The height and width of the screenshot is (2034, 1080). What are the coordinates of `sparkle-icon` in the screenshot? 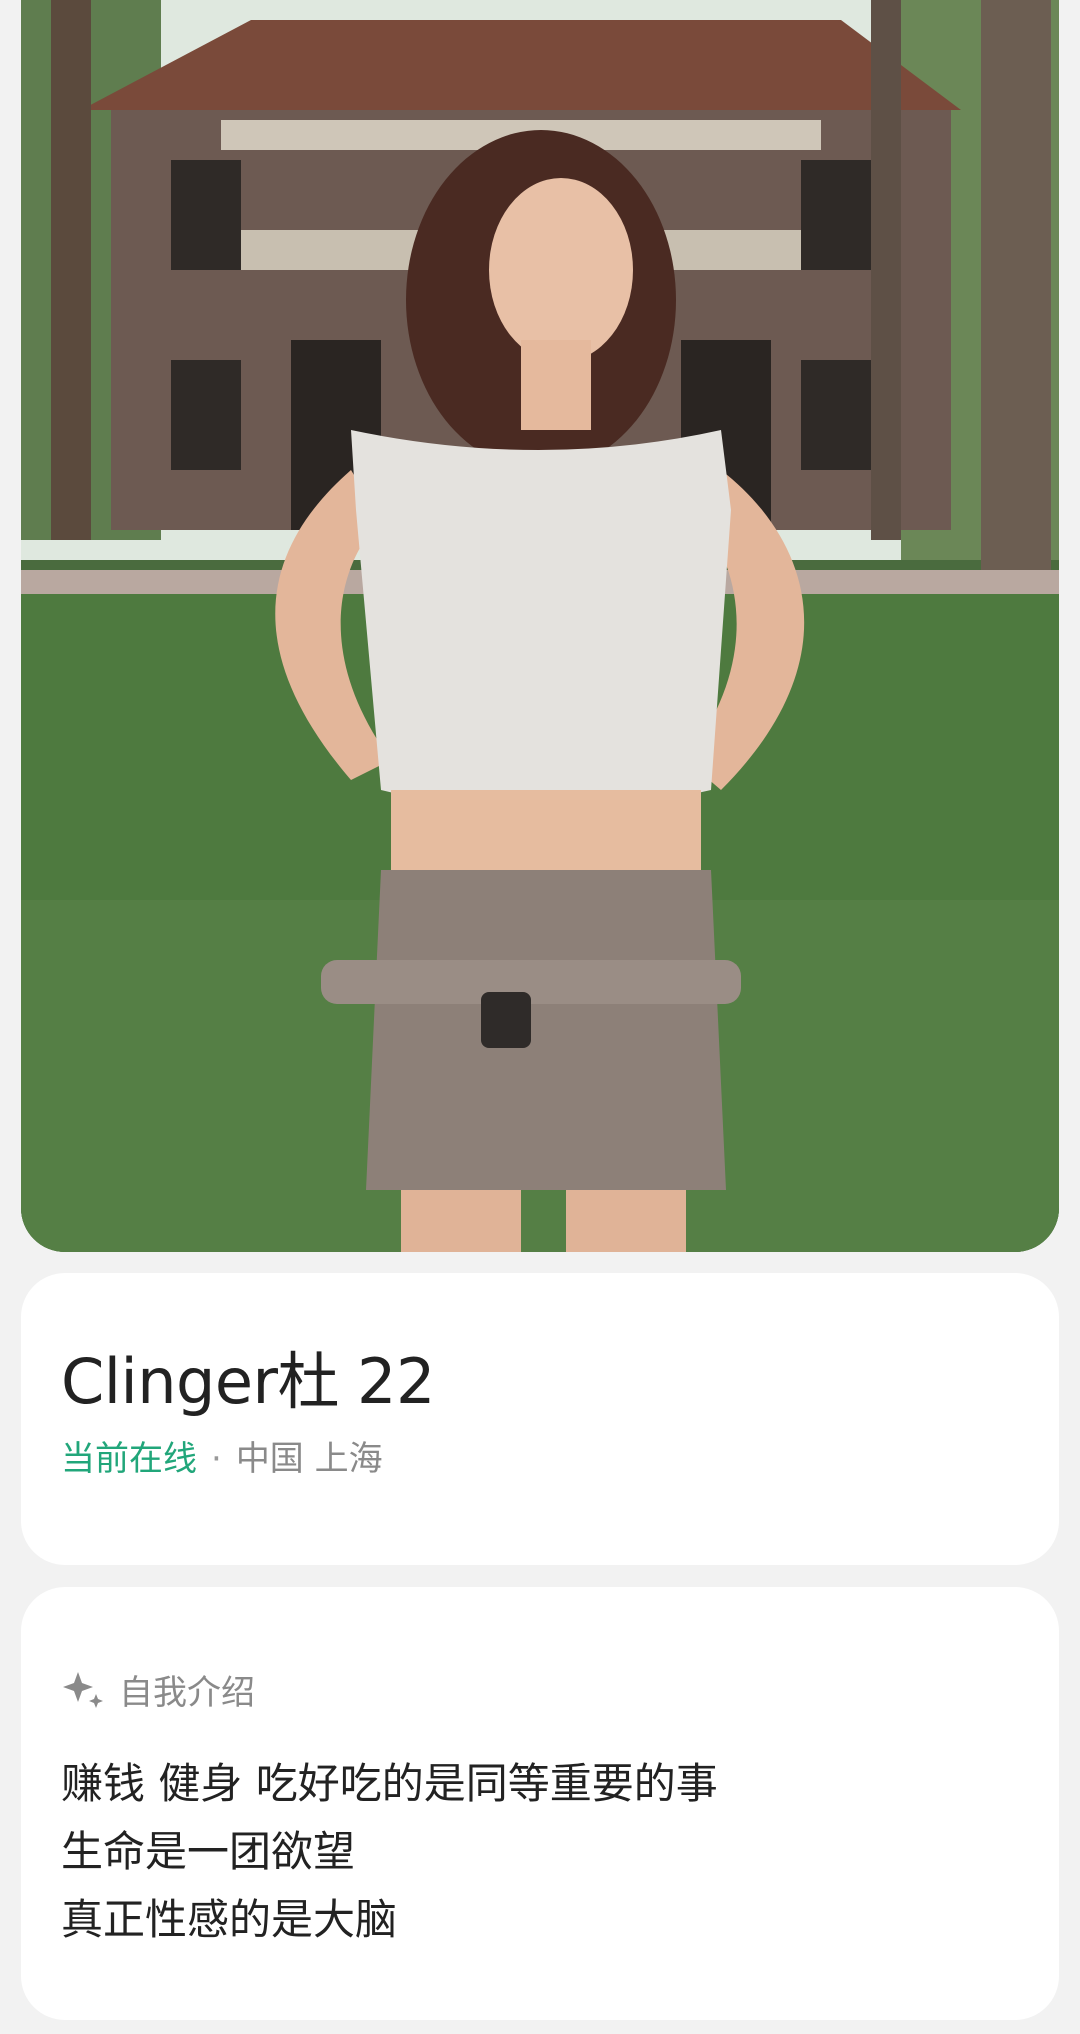 It's located at (83, 1689).